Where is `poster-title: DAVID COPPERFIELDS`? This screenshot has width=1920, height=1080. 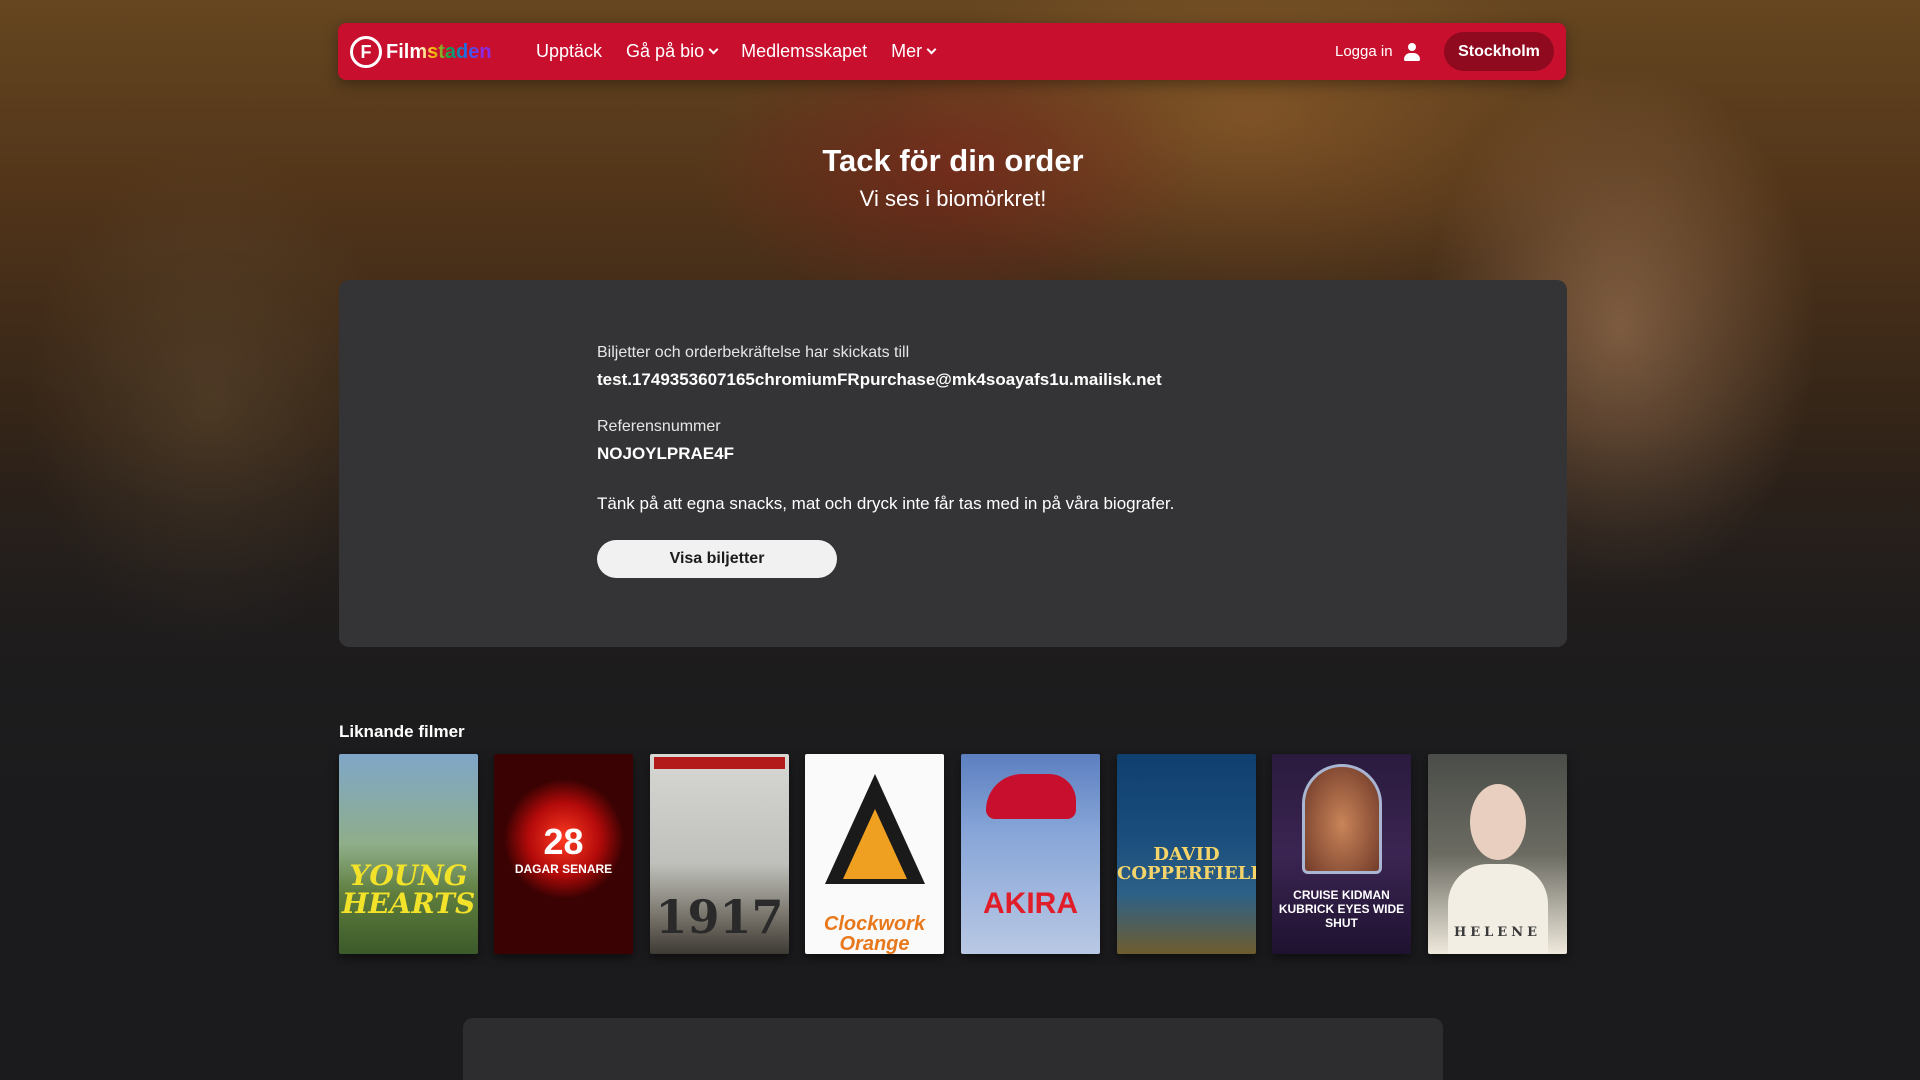
poster-title: DAVID COPPERFIELDS is located at coordinates (1186, 864).